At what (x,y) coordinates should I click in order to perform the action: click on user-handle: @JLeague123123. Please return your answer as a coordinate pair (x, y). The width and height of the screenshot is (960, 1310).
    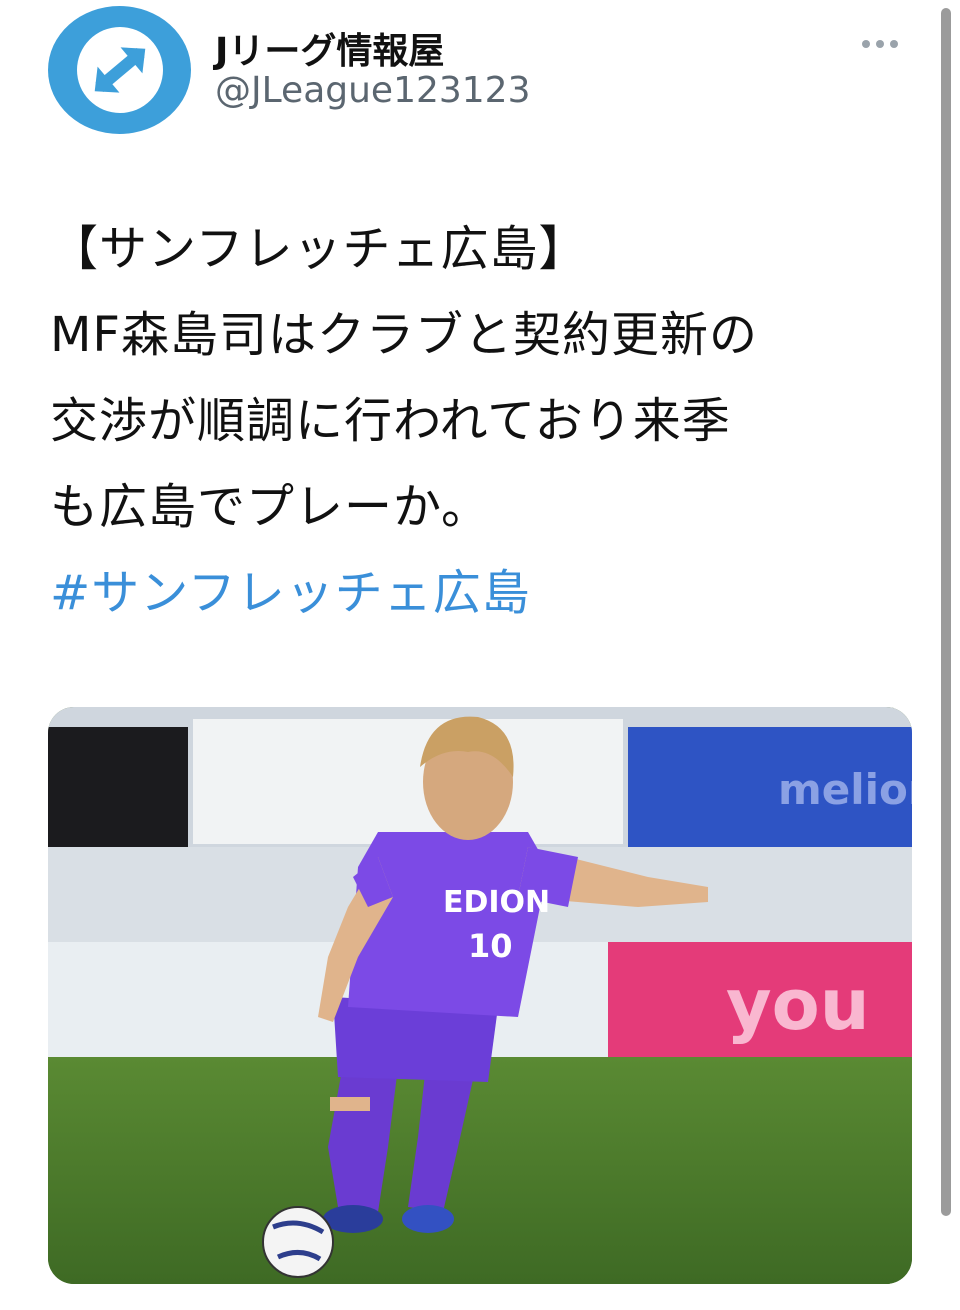
    Looking at the image, I should click on (373, 90).